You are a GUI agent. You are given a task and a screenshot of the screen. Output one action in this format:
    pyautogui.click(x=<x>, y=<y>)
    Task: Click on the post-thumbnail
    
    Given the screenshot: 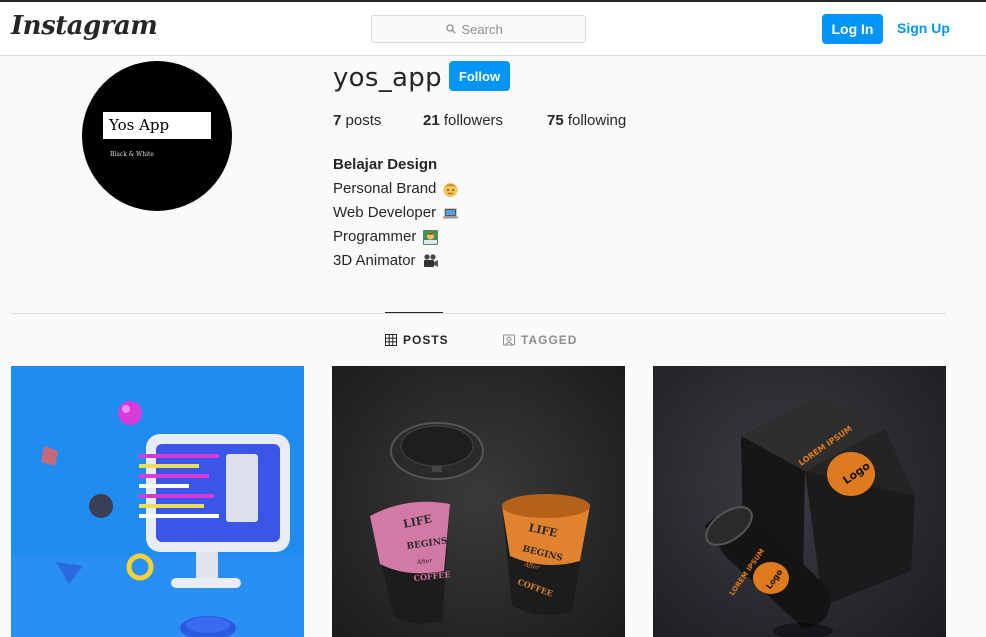 What is the action you would take?
    pyautogui.click(x=157, y=501)
    